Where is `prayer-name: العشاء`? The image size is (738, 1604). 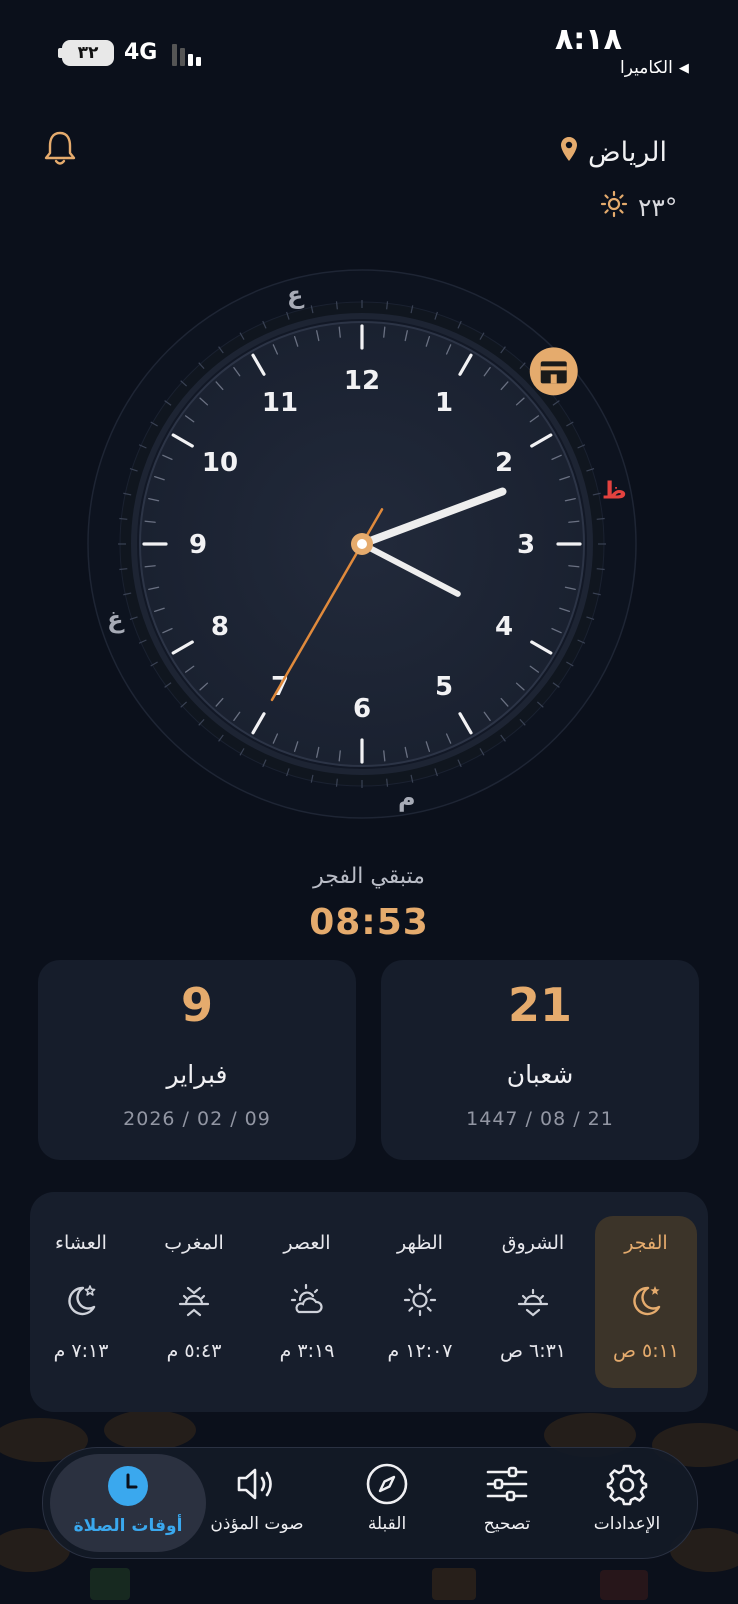
prayer-name: العشاء is located at coordinates (81, 1243).